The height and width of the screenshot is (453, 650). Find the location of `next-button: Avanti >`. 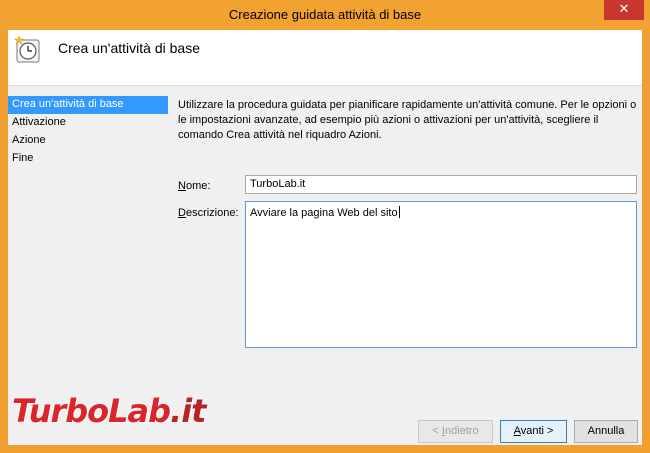

next-button: Avanti > is located at coordinates (533, 431).